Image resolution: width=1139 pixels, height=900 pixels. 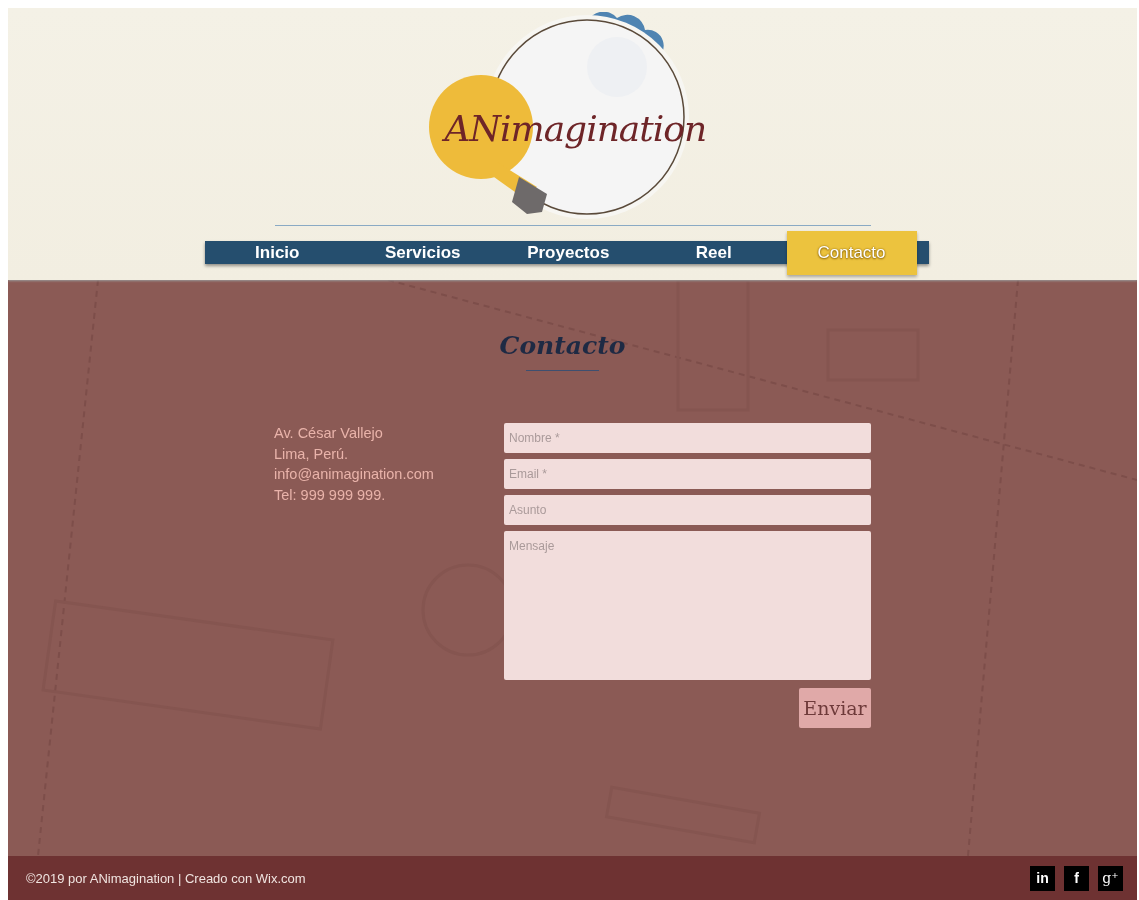 I want to click on copyright-text: ©2019 por ANimagination | Creado con Wix.com, so click(x=166, y=878).